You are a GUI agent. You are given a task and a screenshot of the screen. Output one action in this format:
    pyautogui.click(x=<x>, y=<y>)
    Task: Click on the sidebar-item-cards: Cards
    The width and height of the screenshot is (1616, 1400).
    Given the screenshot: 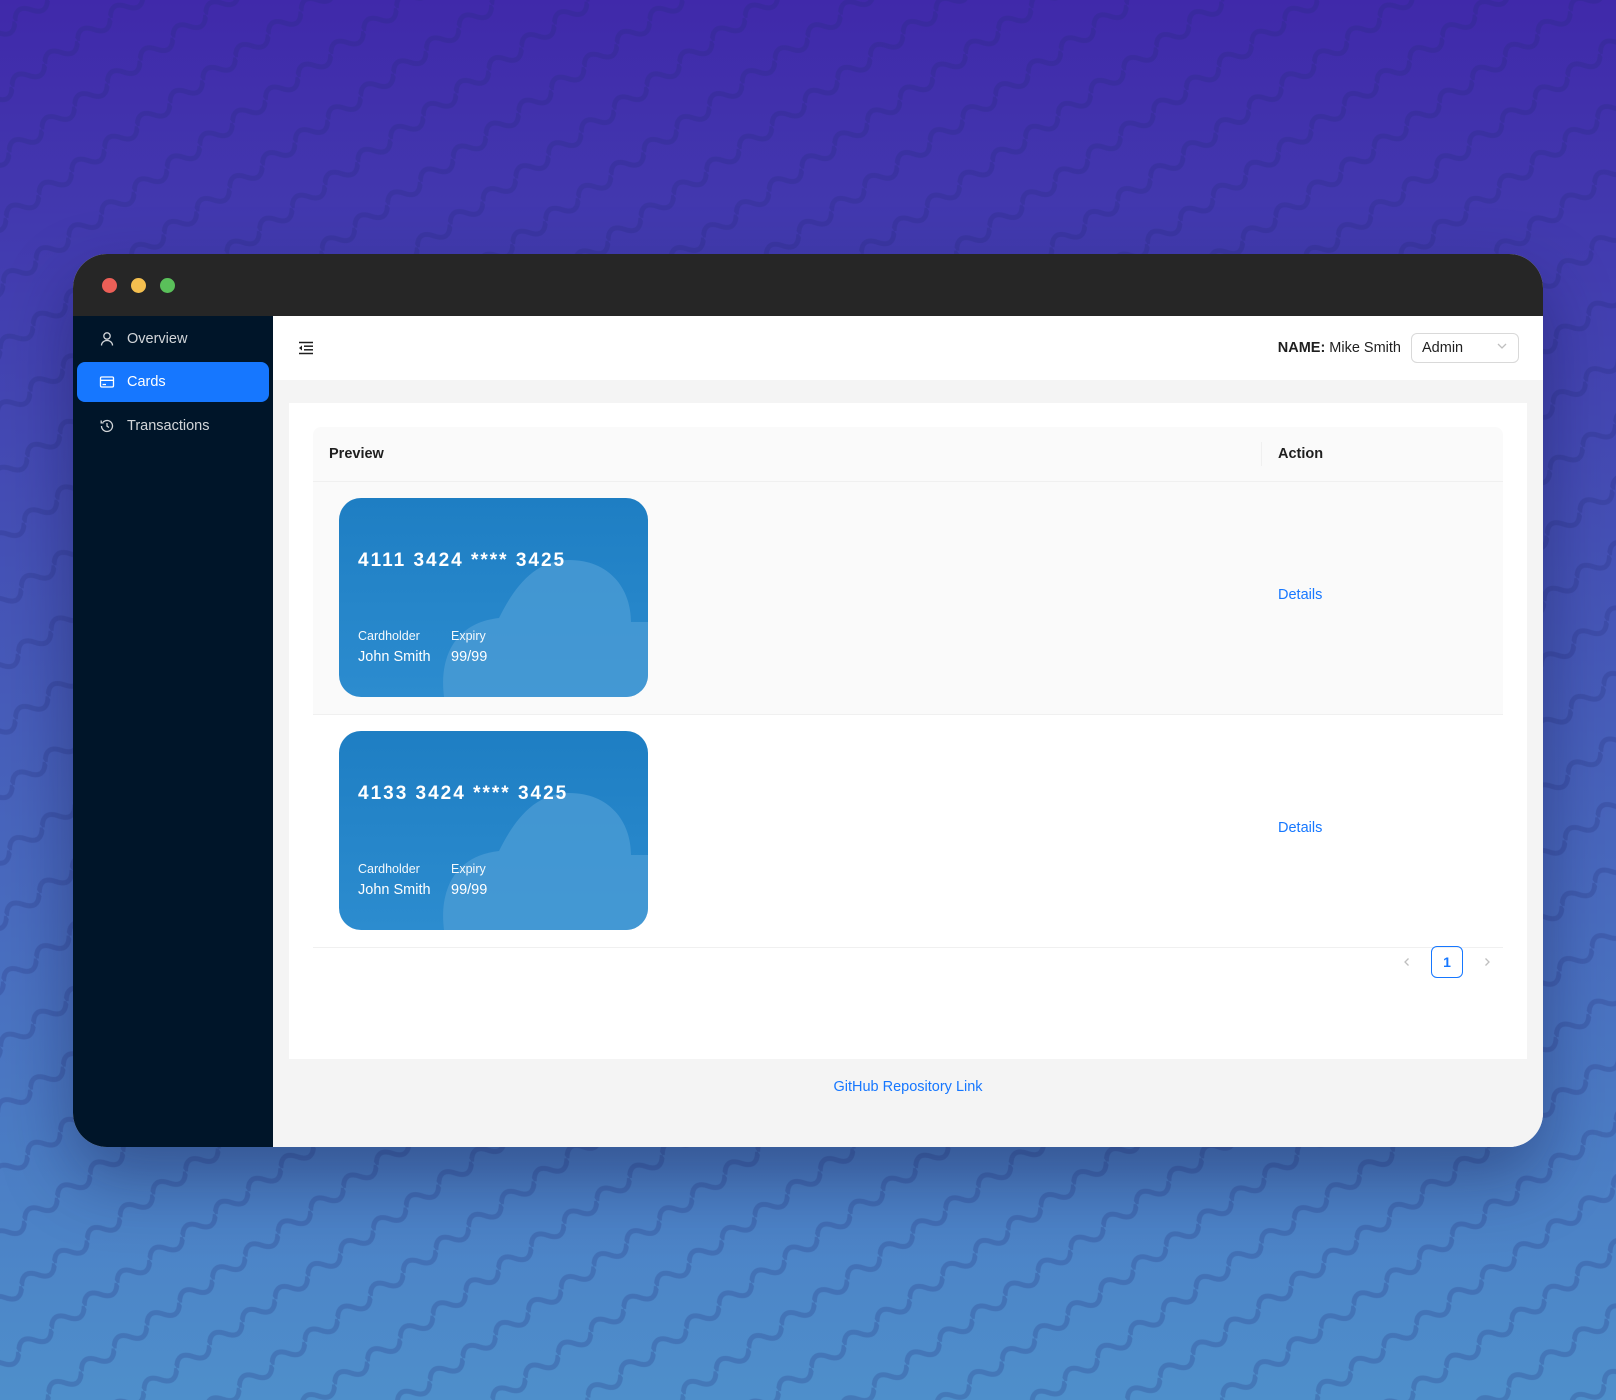 What is the action you would take?
    pyautogui.click(x=173, y=382)
    